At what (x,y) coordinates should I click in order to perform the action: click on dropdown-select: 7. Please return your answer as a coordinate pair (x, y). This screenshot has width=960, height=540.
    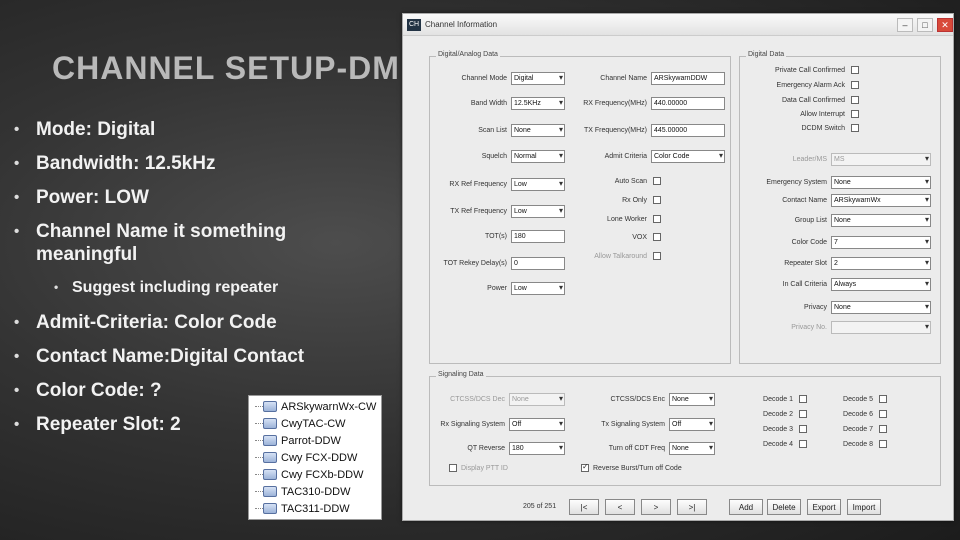
    Looking at the image, I should click on (881, 242).